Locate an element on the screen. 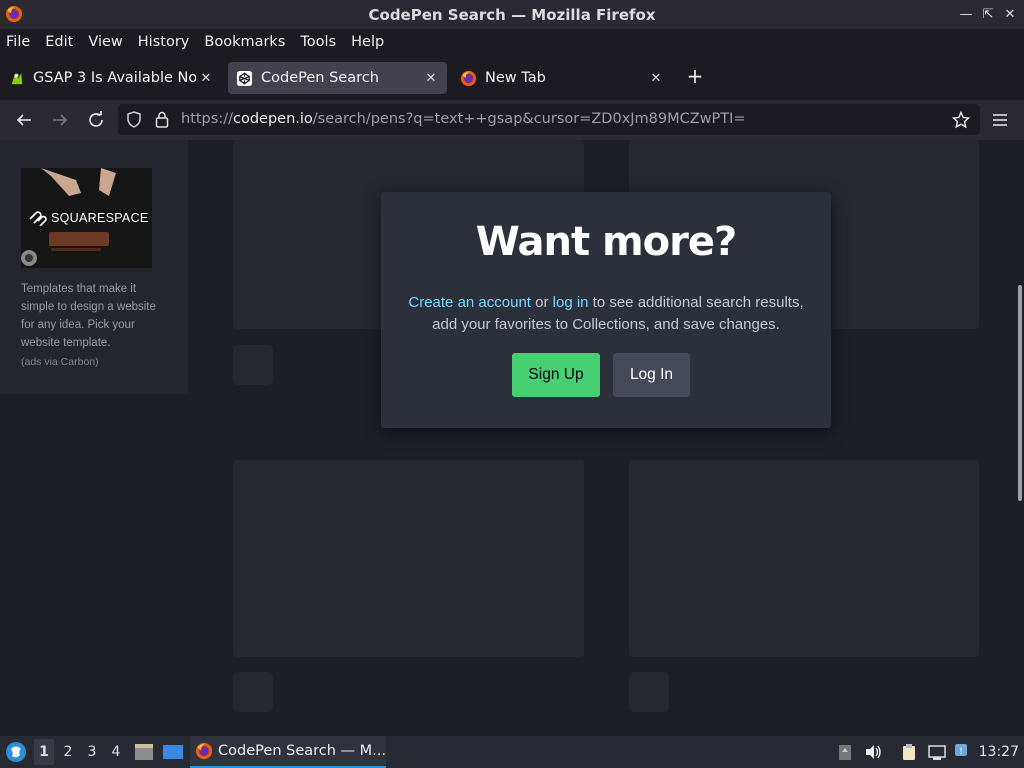 This screenshot has height=768, width=1024. login-button: Log In is located at coordinates (651, 375).